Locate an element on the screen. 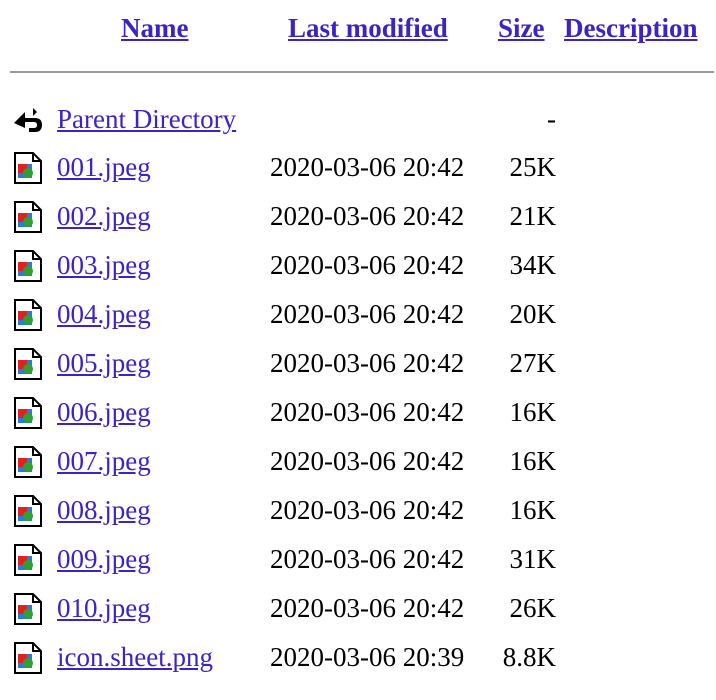  back-arrow-icon is located at coordinates (28, 120).